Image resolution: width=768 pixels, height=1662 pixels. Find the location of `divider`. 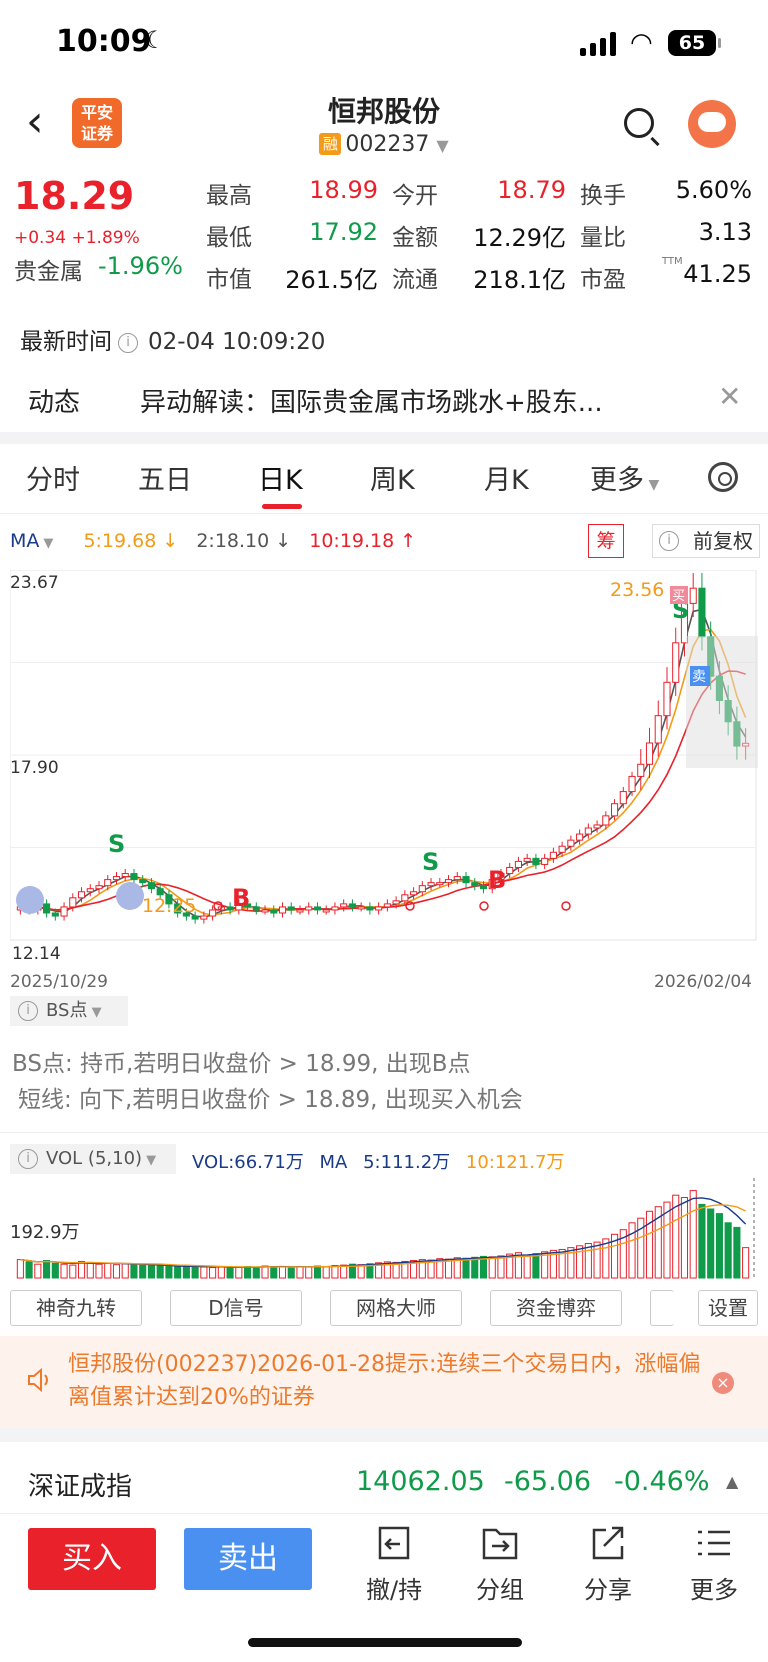

divider is located at coordinates (384, 438).